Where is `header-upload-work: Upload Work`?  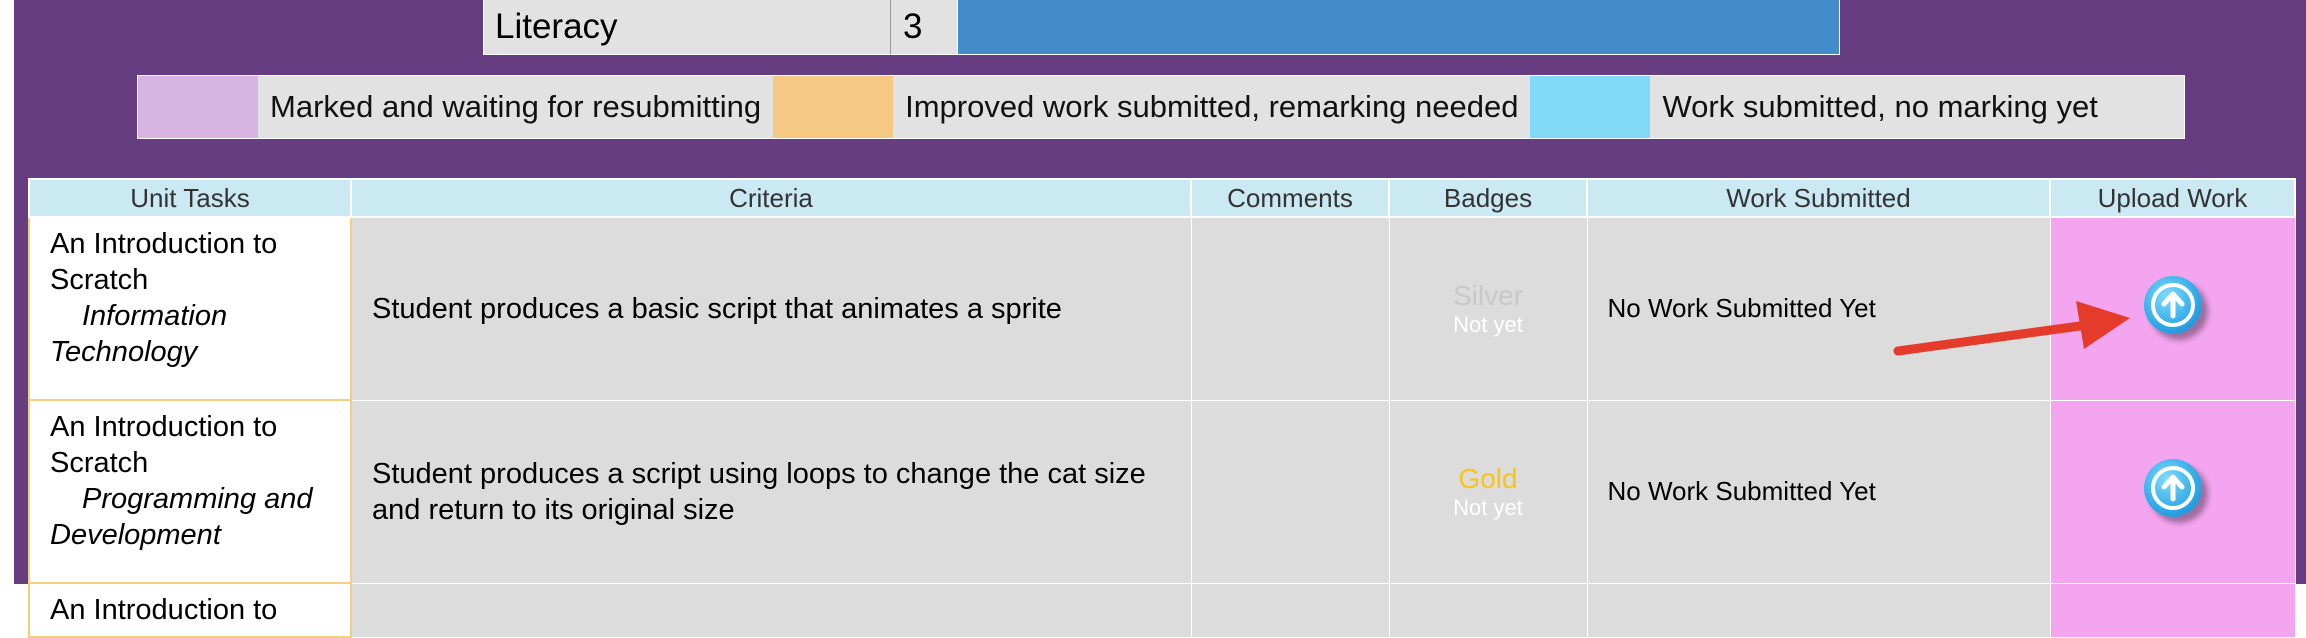
header-upload-work: Upload Work is located at coordinates (2172, 198).